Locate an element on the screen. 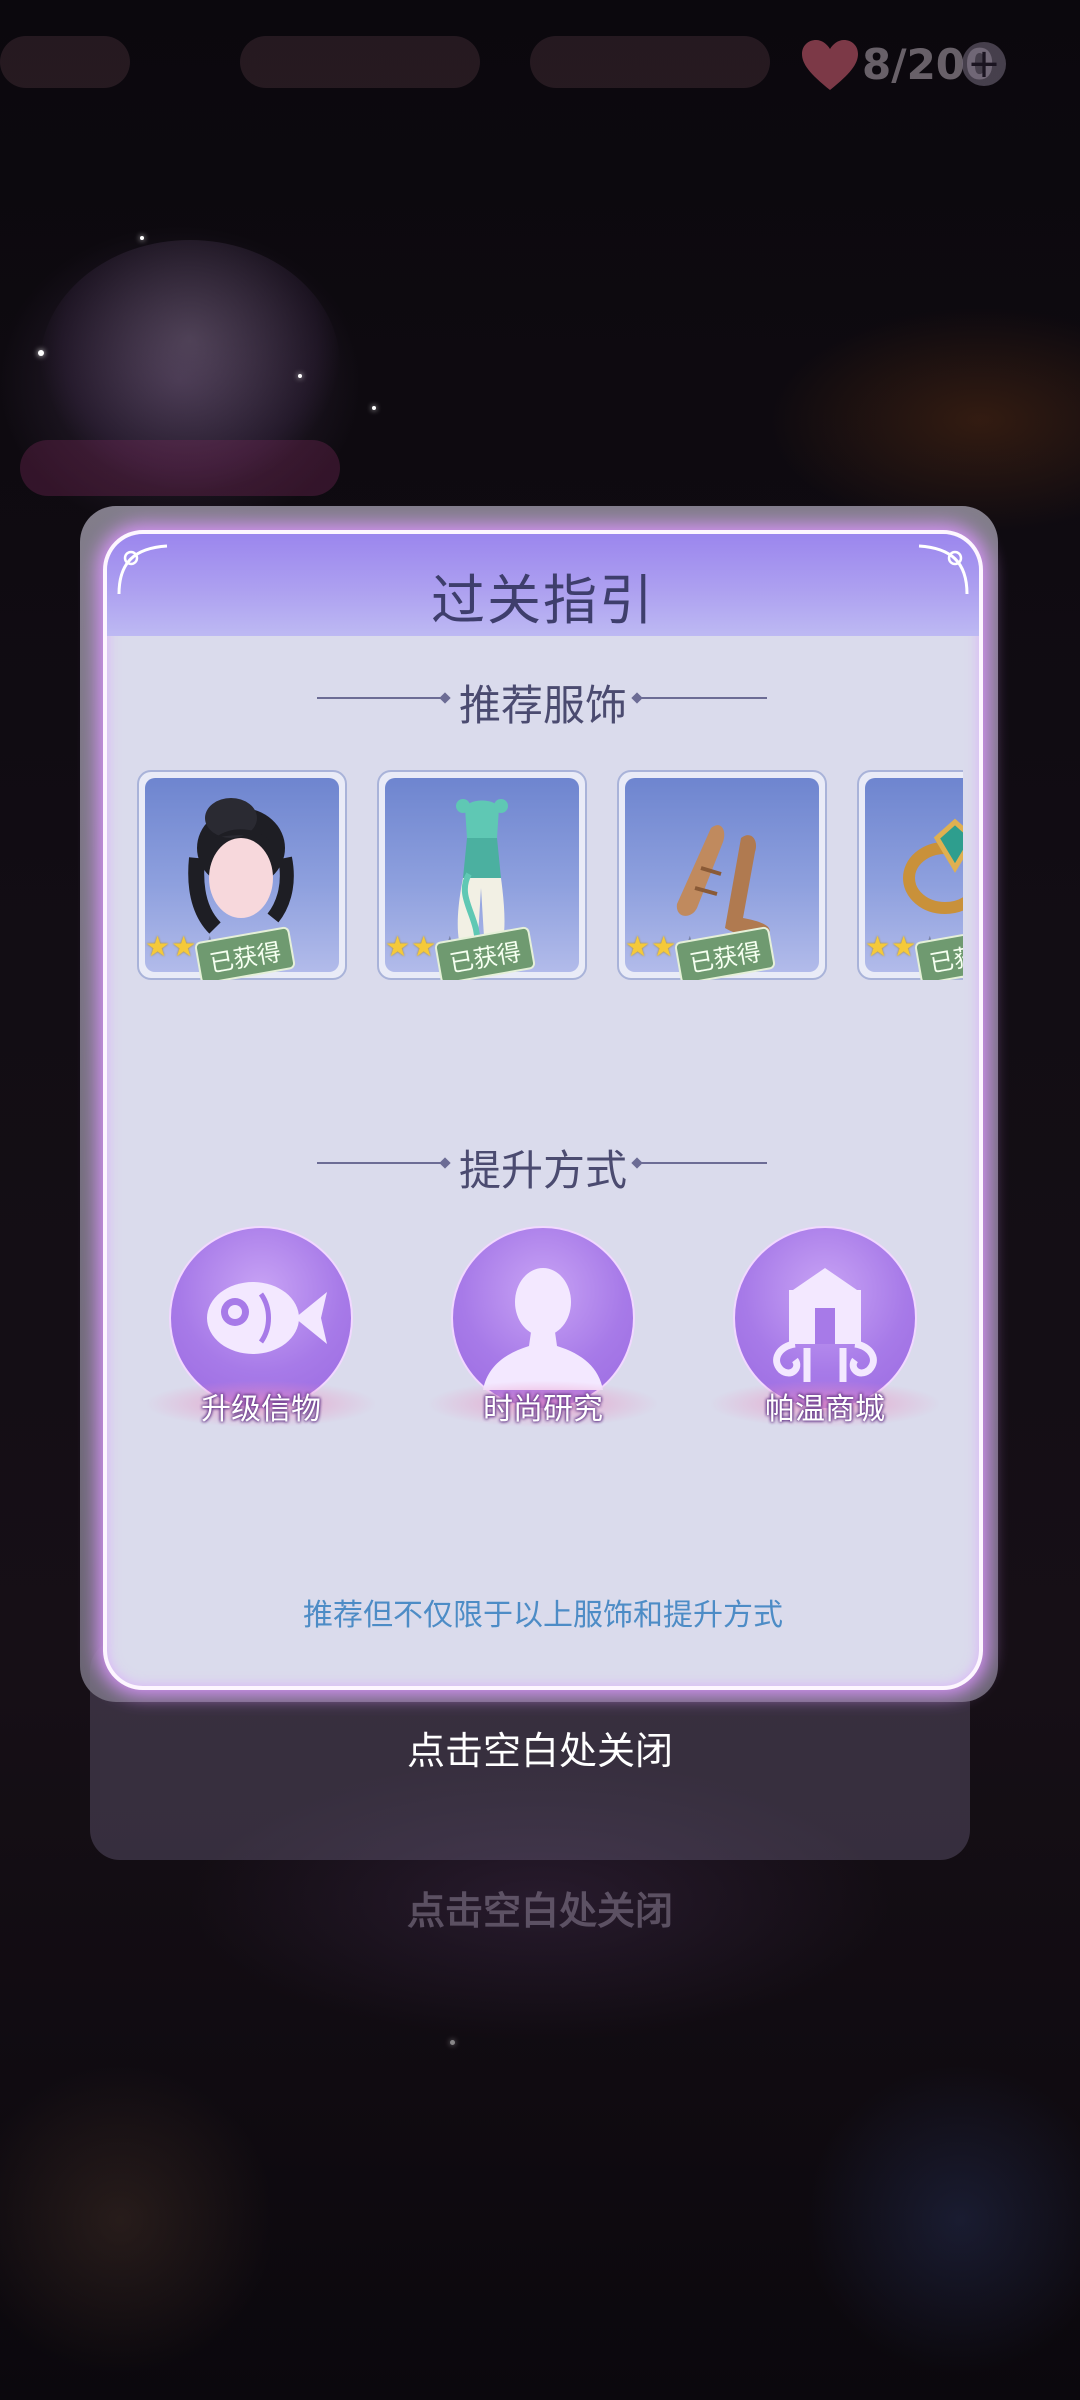 This screenshot has width=1080, height=2400. method-label: 帕温商城 is located at coordinates (825, 1409).